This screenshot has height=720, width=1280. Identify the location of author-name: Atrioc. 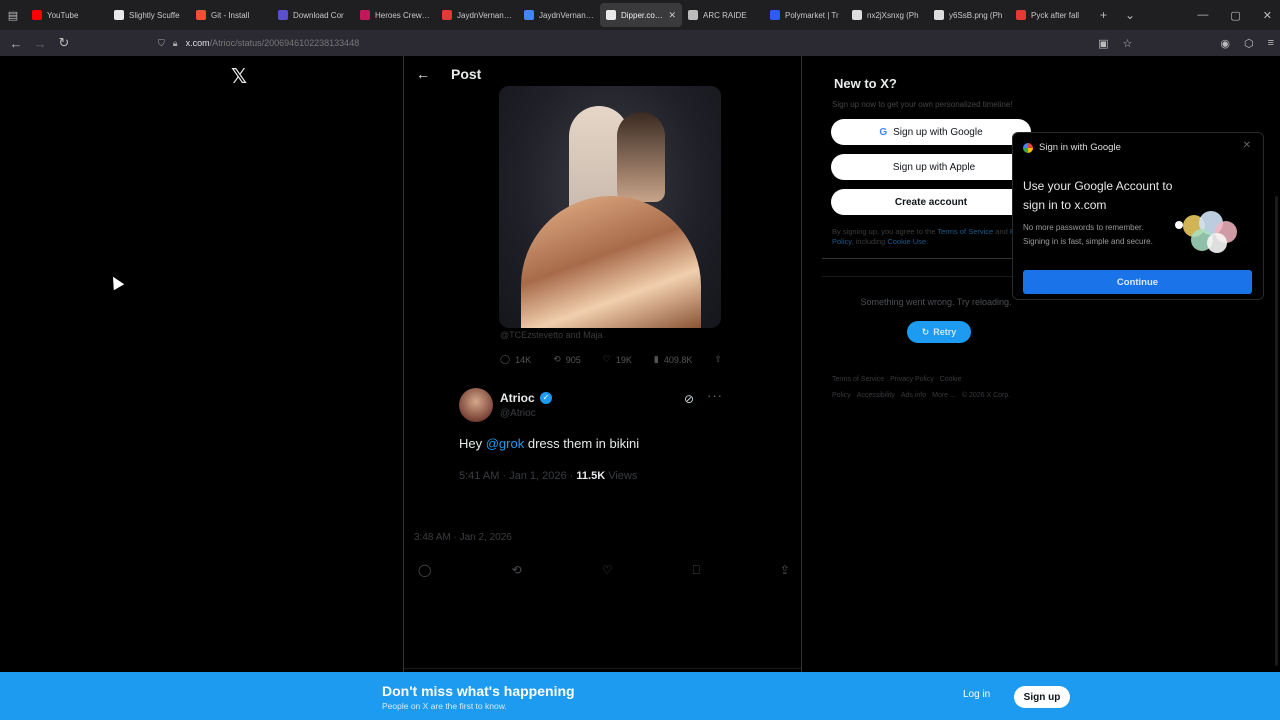
(517, 398).